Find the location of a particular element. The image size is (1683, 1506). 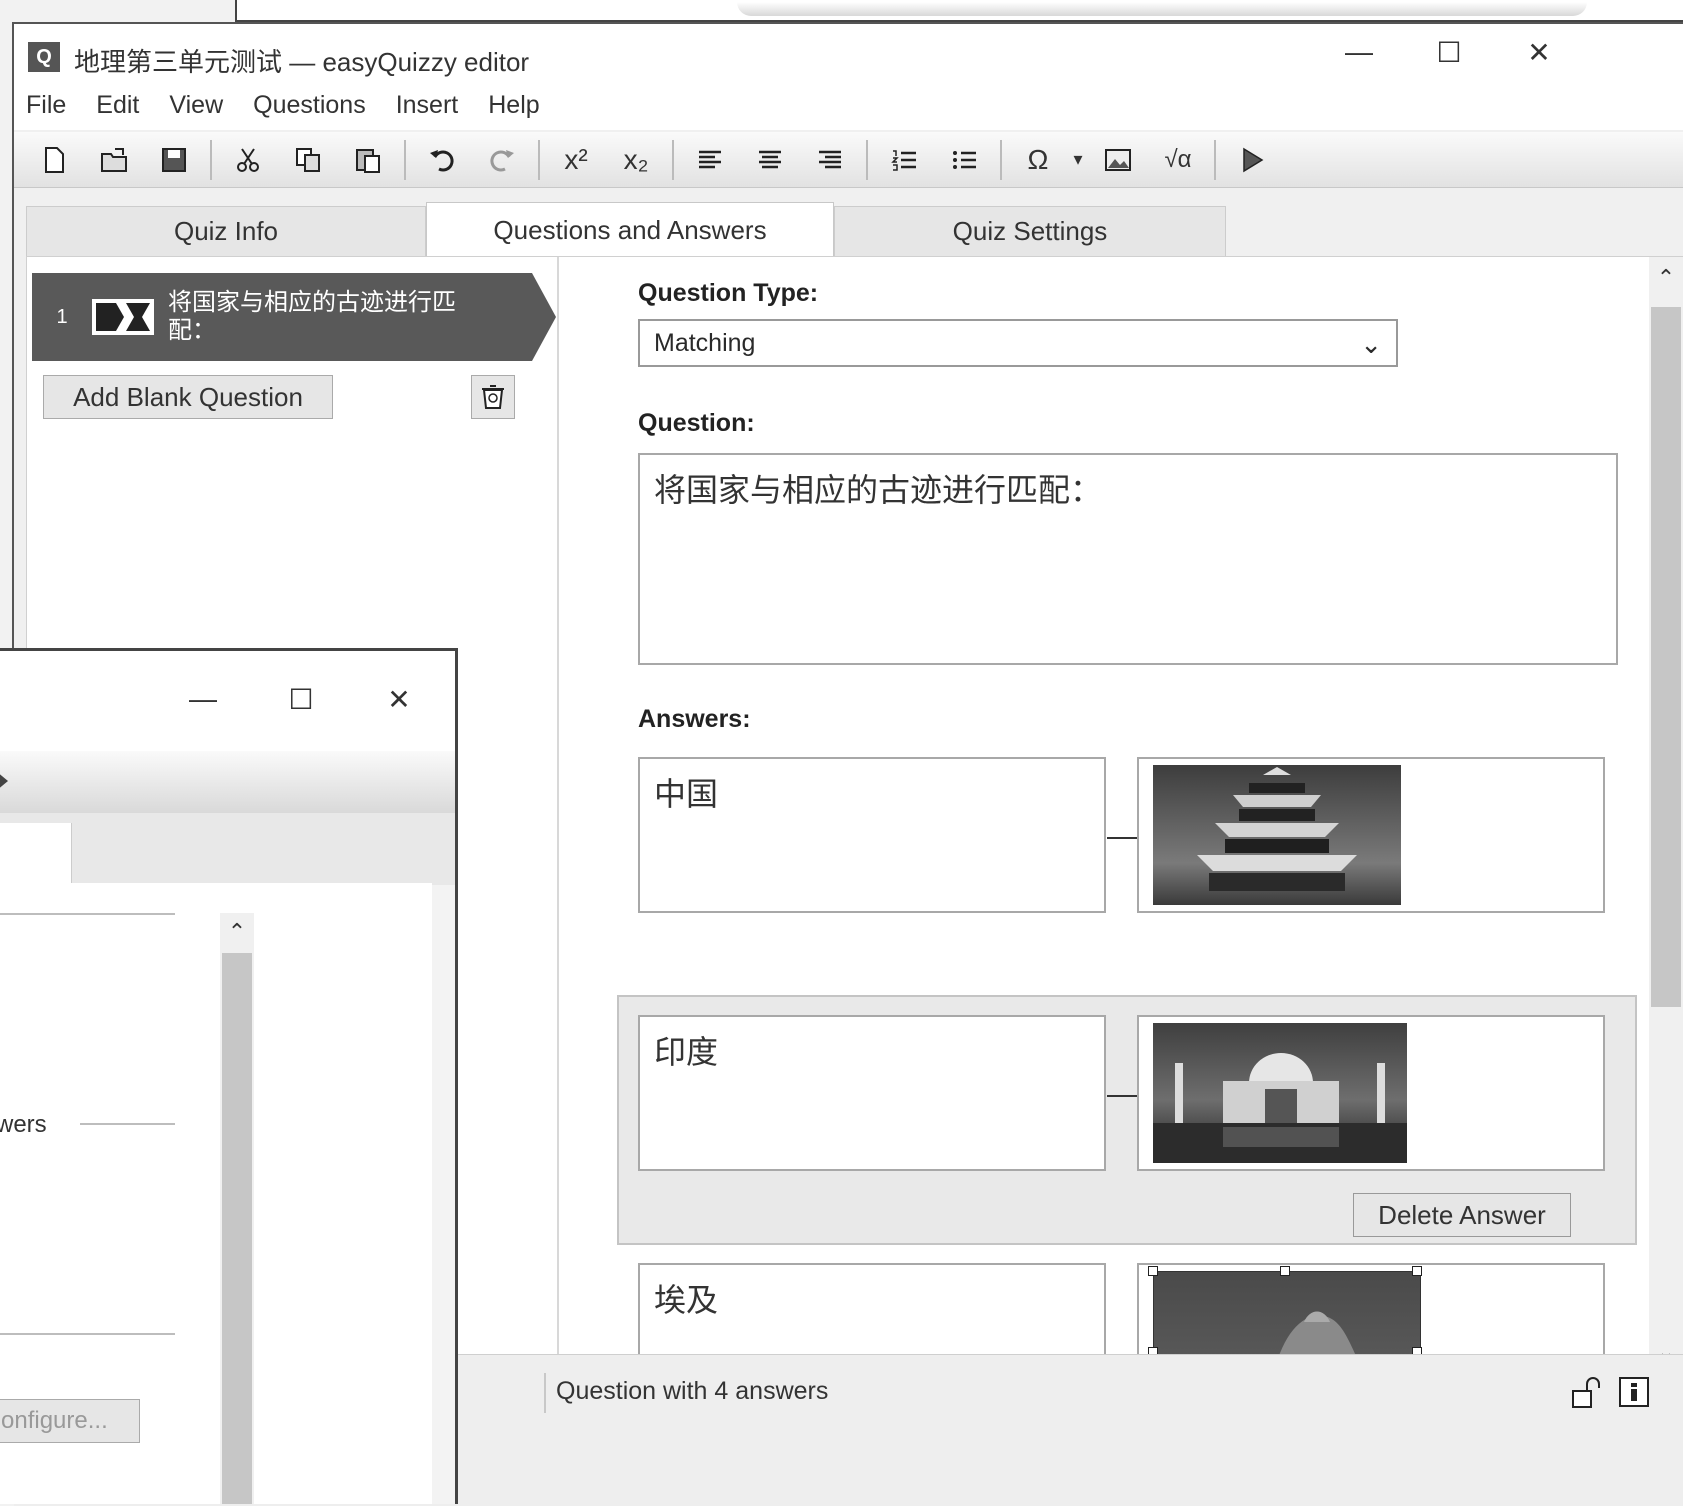

question-type-label: Question Type: is located at coordinates (728, 293).